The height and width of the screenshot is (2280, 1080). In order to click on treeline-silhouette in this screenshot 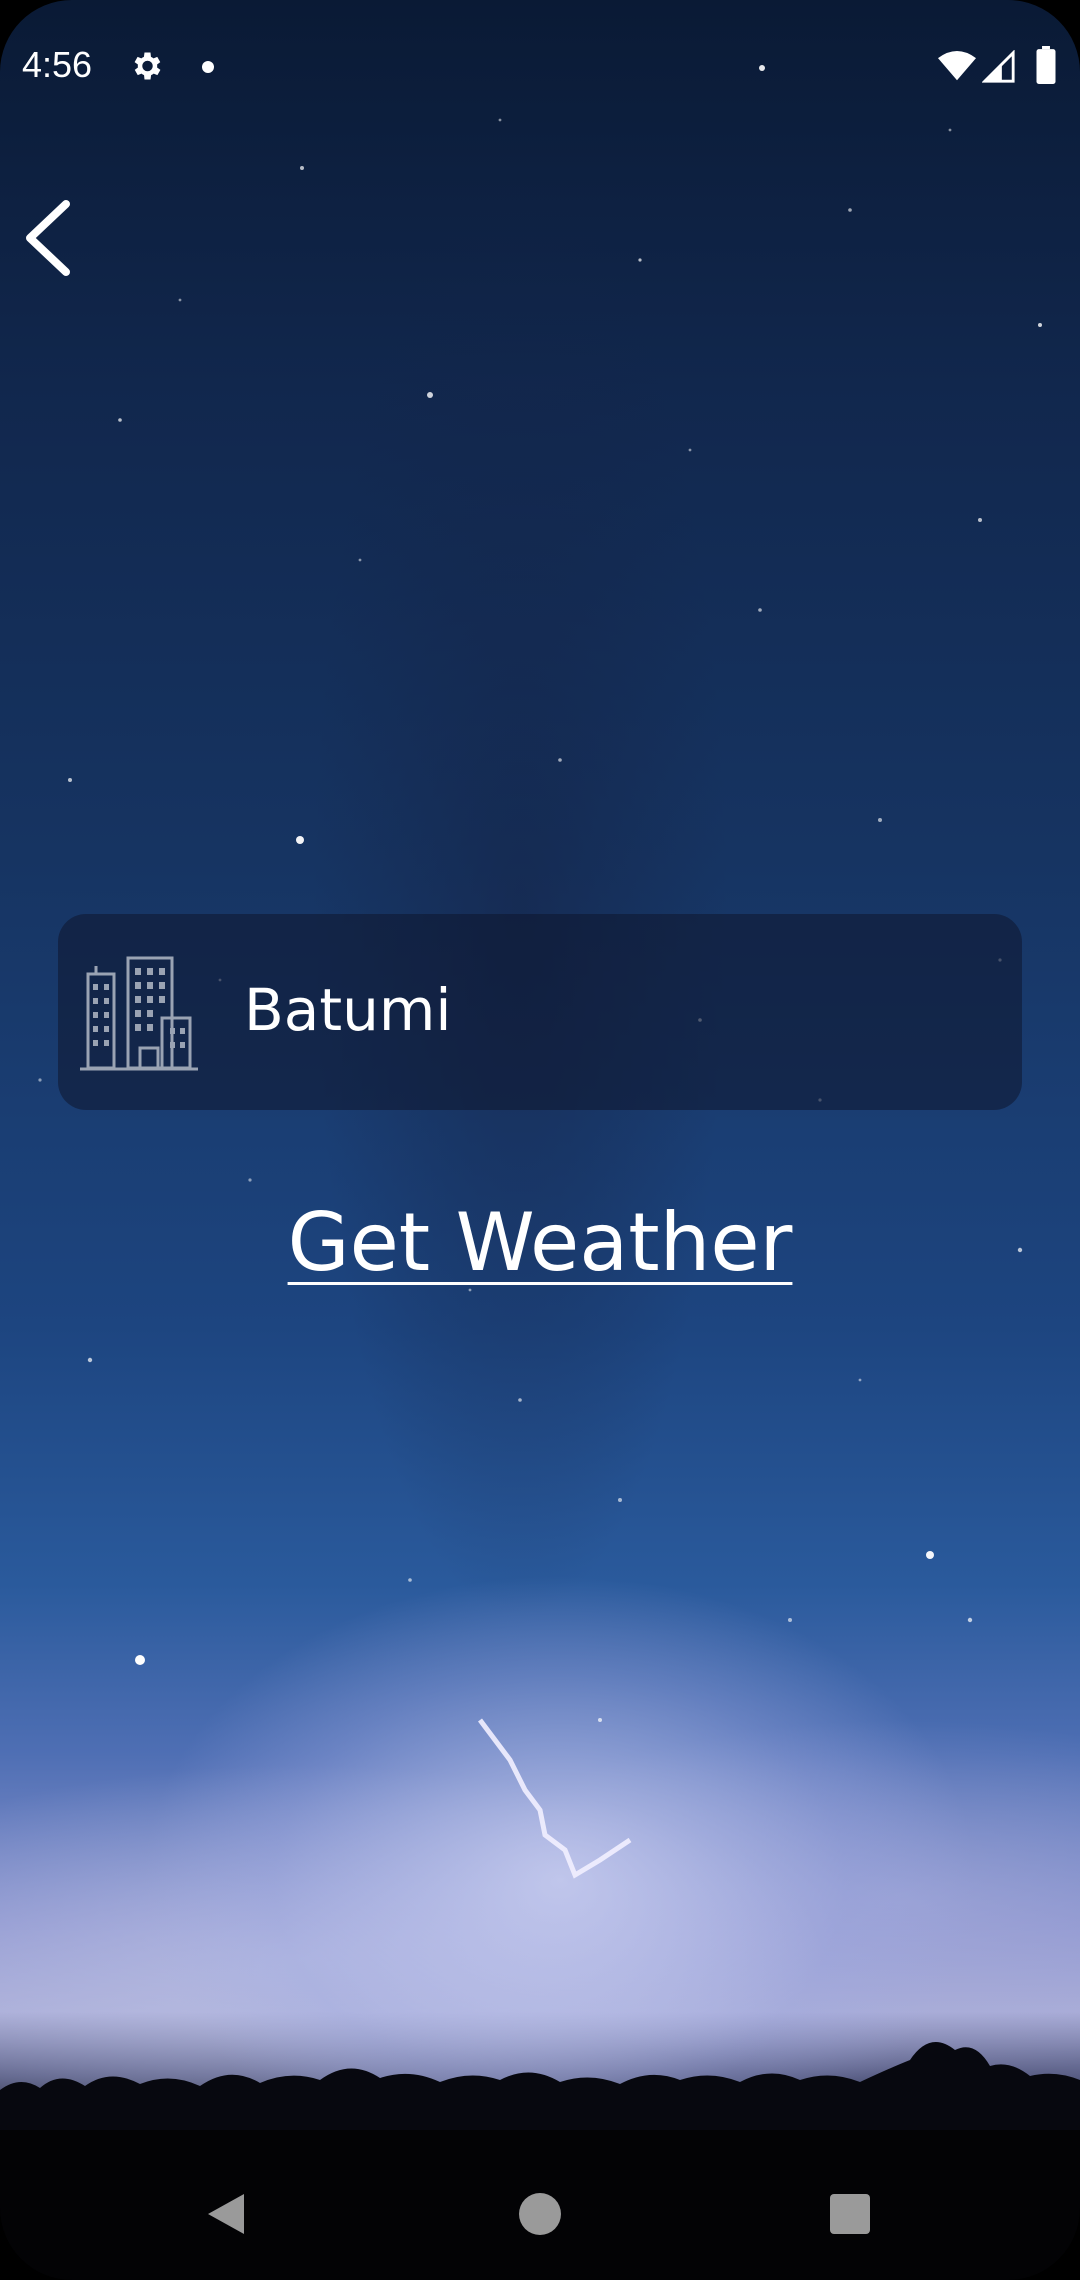, I will do `click(540, 2091)`.